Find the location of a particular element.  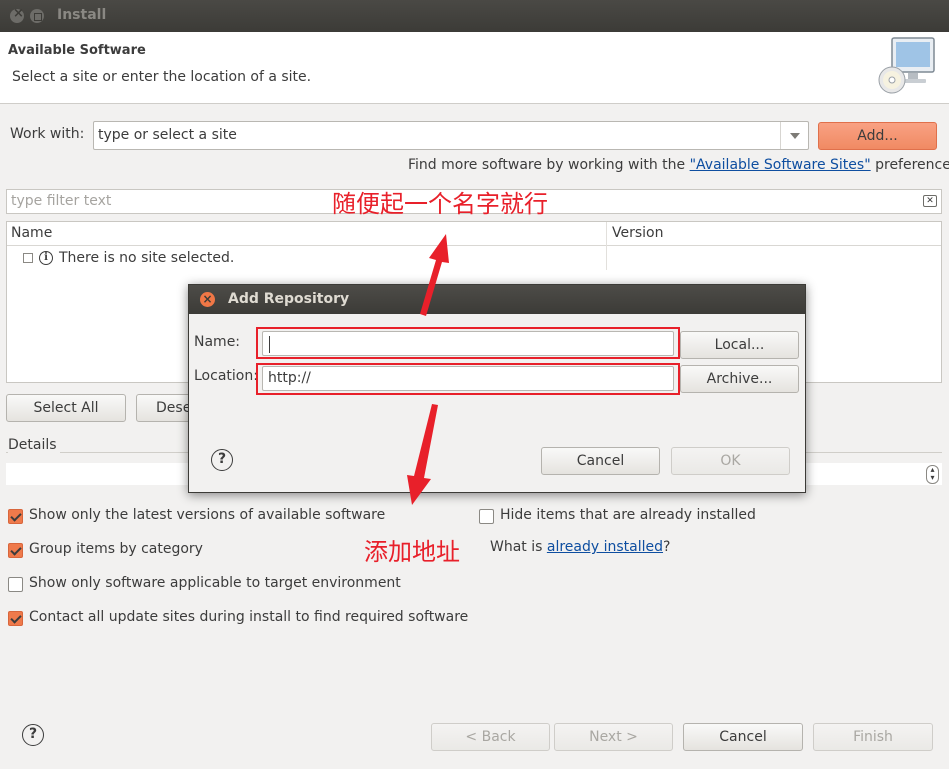

name-hint-annotation: 随便起一个名字就行 is located at coordinates (440, 204).